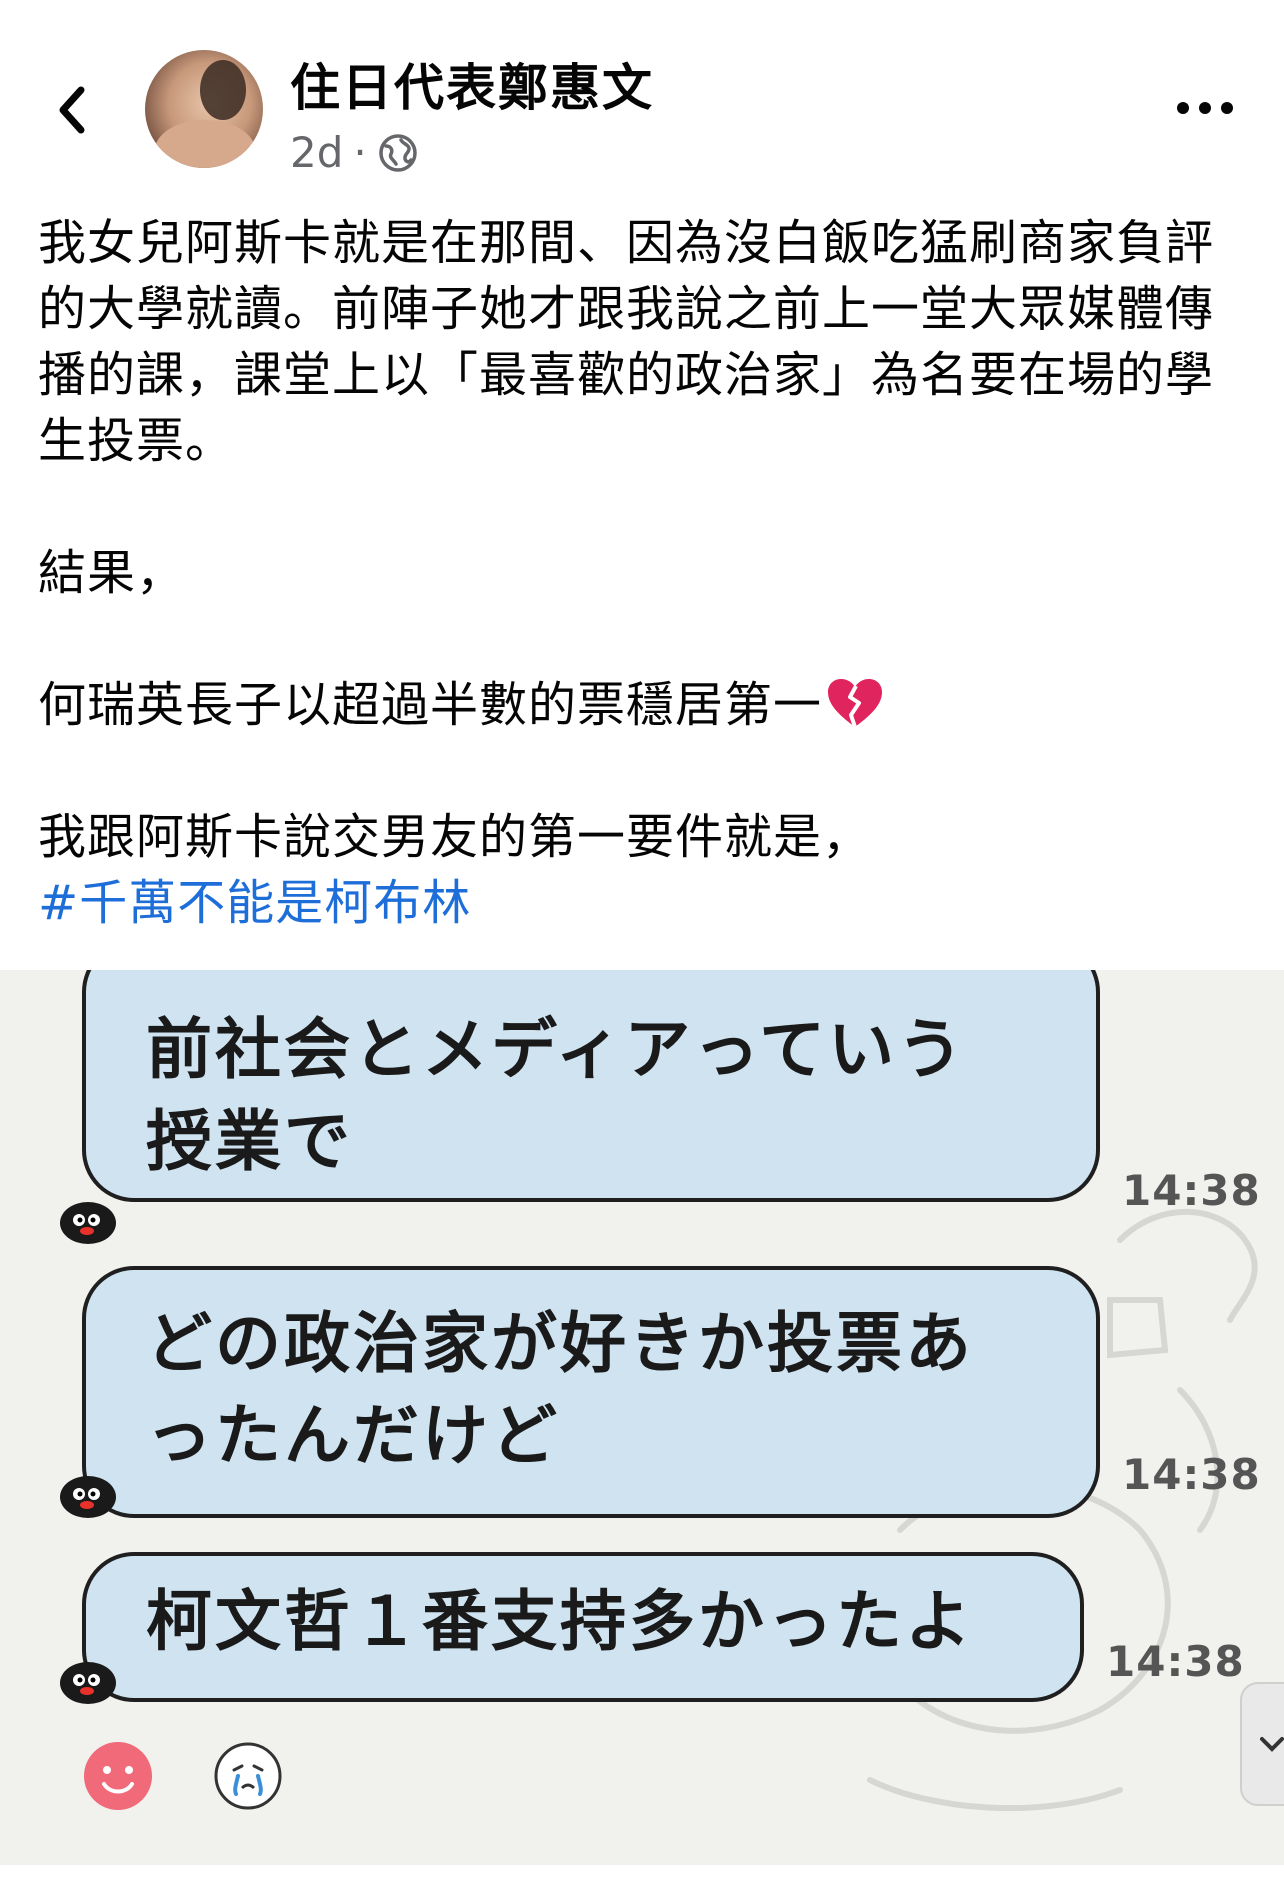 The height and width of the screenshot is (1881, 1284). I want to click on post-paragraph-text: 何瑞英長子以超過半數的票穩居第一, so click(430, 705).